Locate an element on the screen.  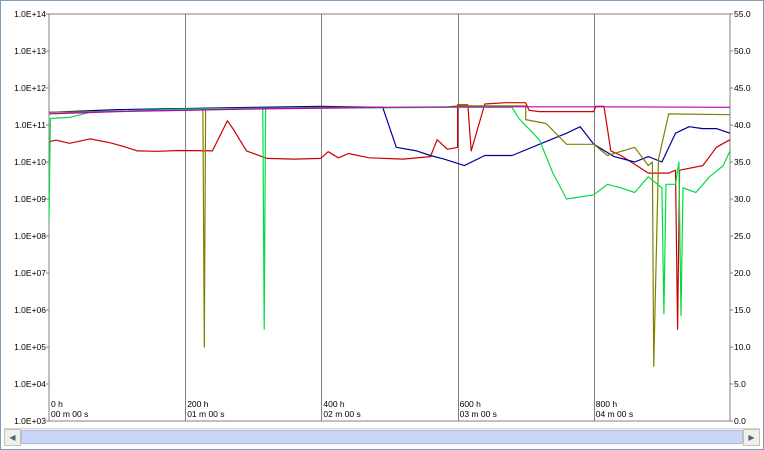
right-tick-label-9: 45.0 is located at coordinates (742, 88).